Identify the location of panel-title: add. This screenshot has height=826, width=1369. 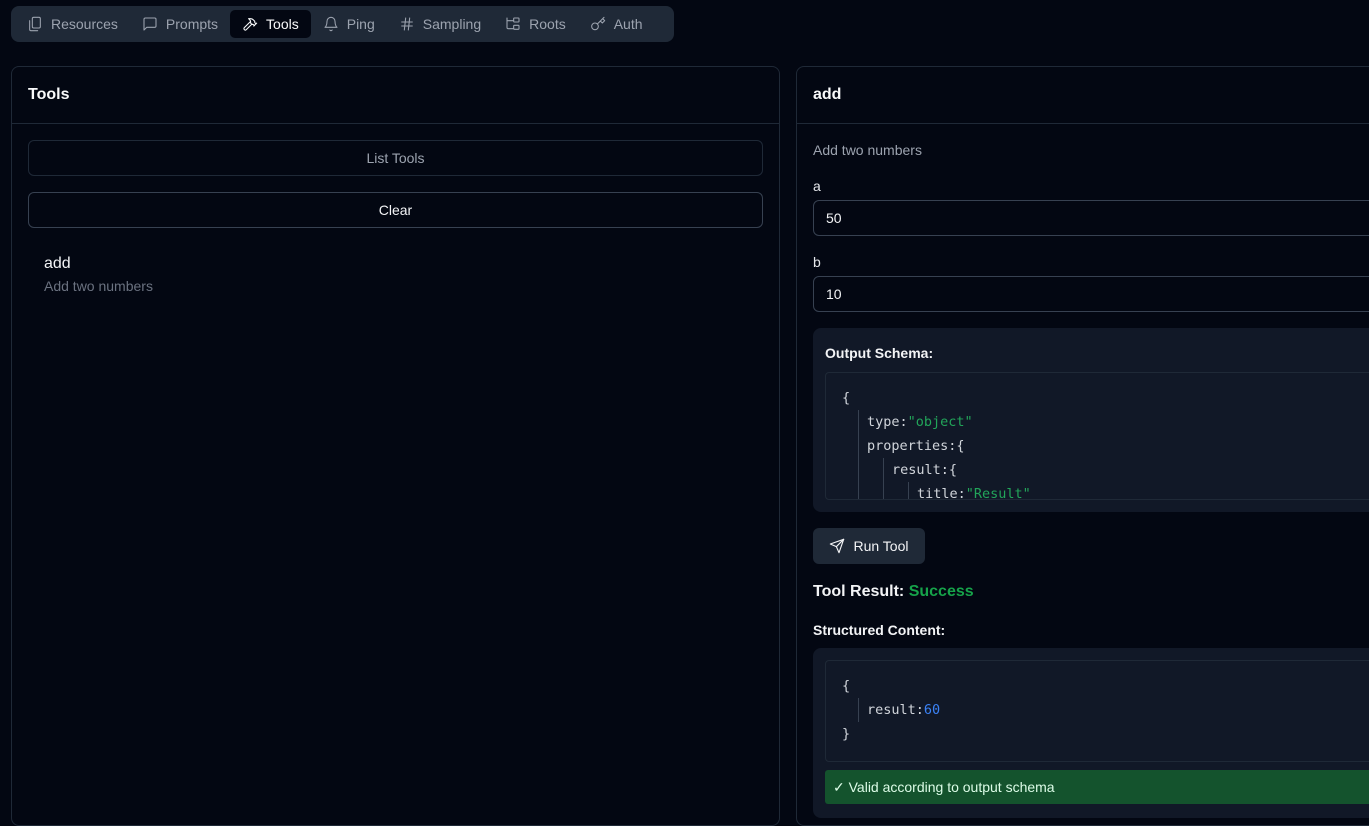
(1083, 95).